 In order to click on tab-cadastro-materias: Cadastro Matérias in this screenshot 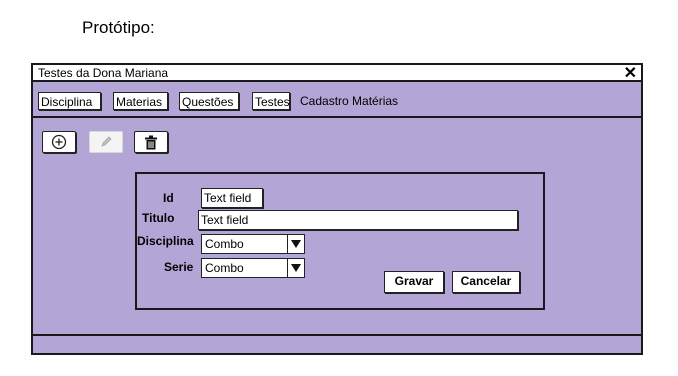, I will do `click(349, 101)`.